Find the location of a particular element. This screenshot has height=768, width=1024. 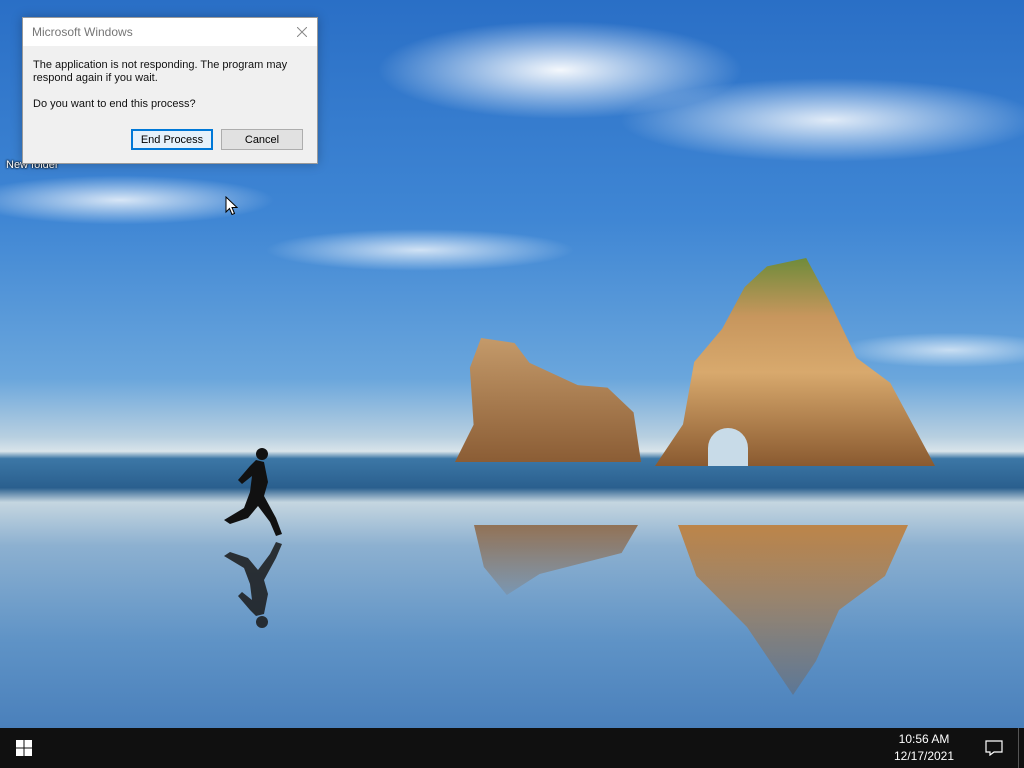

mouse-cursor-icon is located at coordinates (231, 206).